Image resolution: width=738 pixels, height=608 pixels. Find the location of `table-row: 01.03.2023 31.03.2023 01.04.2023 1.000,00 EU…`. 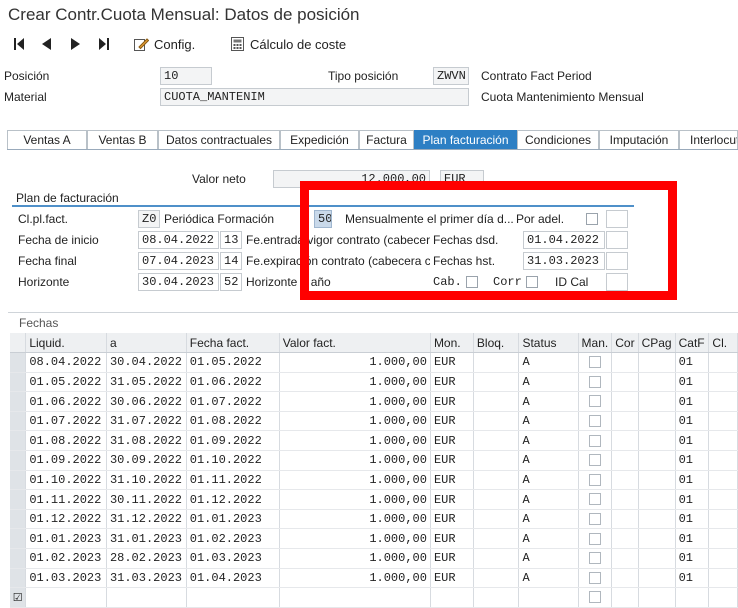

table-row: 01.03.2023 31.03.2023 01.04.2023 1.000,00 EU… is located at coordinates (374, 578).